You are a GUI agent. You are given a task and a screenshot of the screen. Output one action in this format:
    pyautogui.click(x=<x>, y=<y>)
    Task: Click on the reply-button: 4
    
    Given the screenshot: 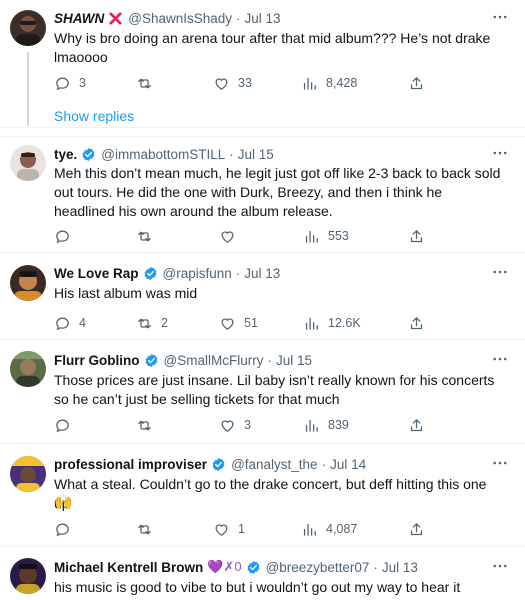 What is the action you would take?
    pyautogui.click(x=70, y=323)
    